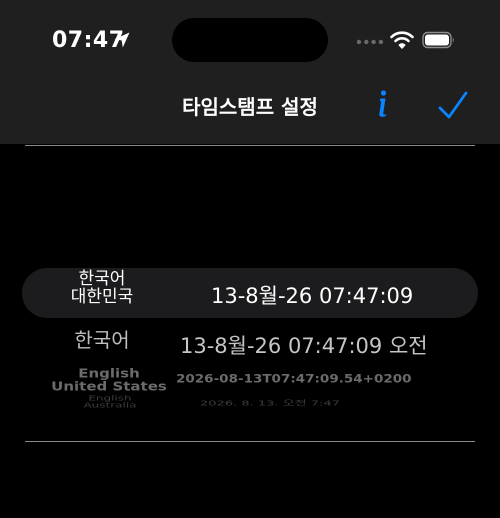  I want to click on picker-row-selected: 한국어 대한민국 13-8월-26 07:47:09, so click(250, 293).